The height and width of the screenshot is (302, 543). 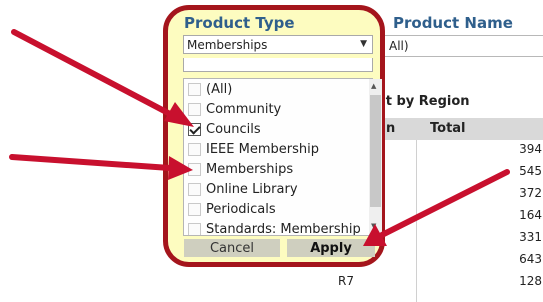 What do you see at coordinates (443, 204) in the screenshot?
I see `arrow-to-apply-line` at bounding box center [443, 204].